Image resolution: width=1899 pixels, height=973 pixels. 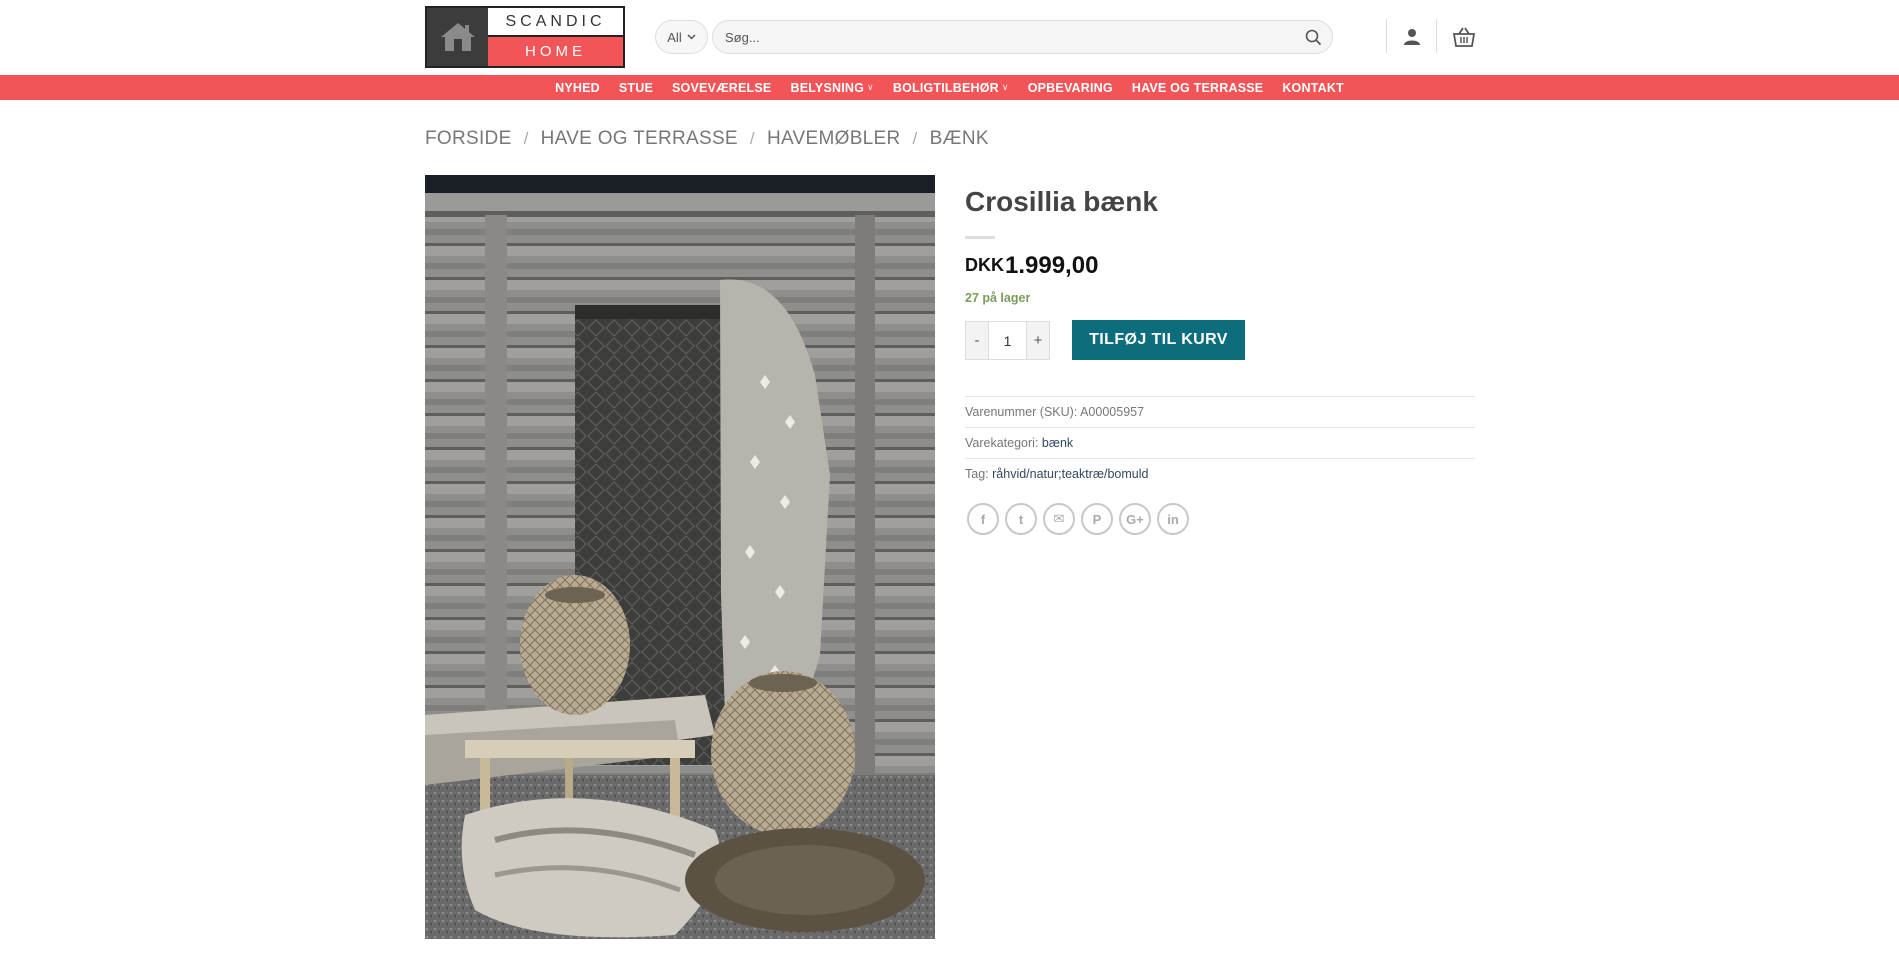 I want to click on nav-item-label: SOVEVÆRELSE, so click(x=722, y=87).